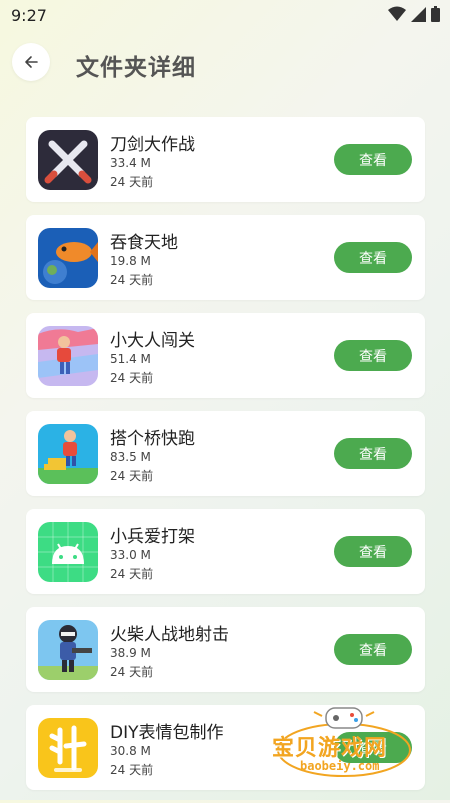  Describe the element at coordinates (225, 257) in the screenshot. I see `list-item: 吞食天地 19.8 M 24 天前 查看` at that location.